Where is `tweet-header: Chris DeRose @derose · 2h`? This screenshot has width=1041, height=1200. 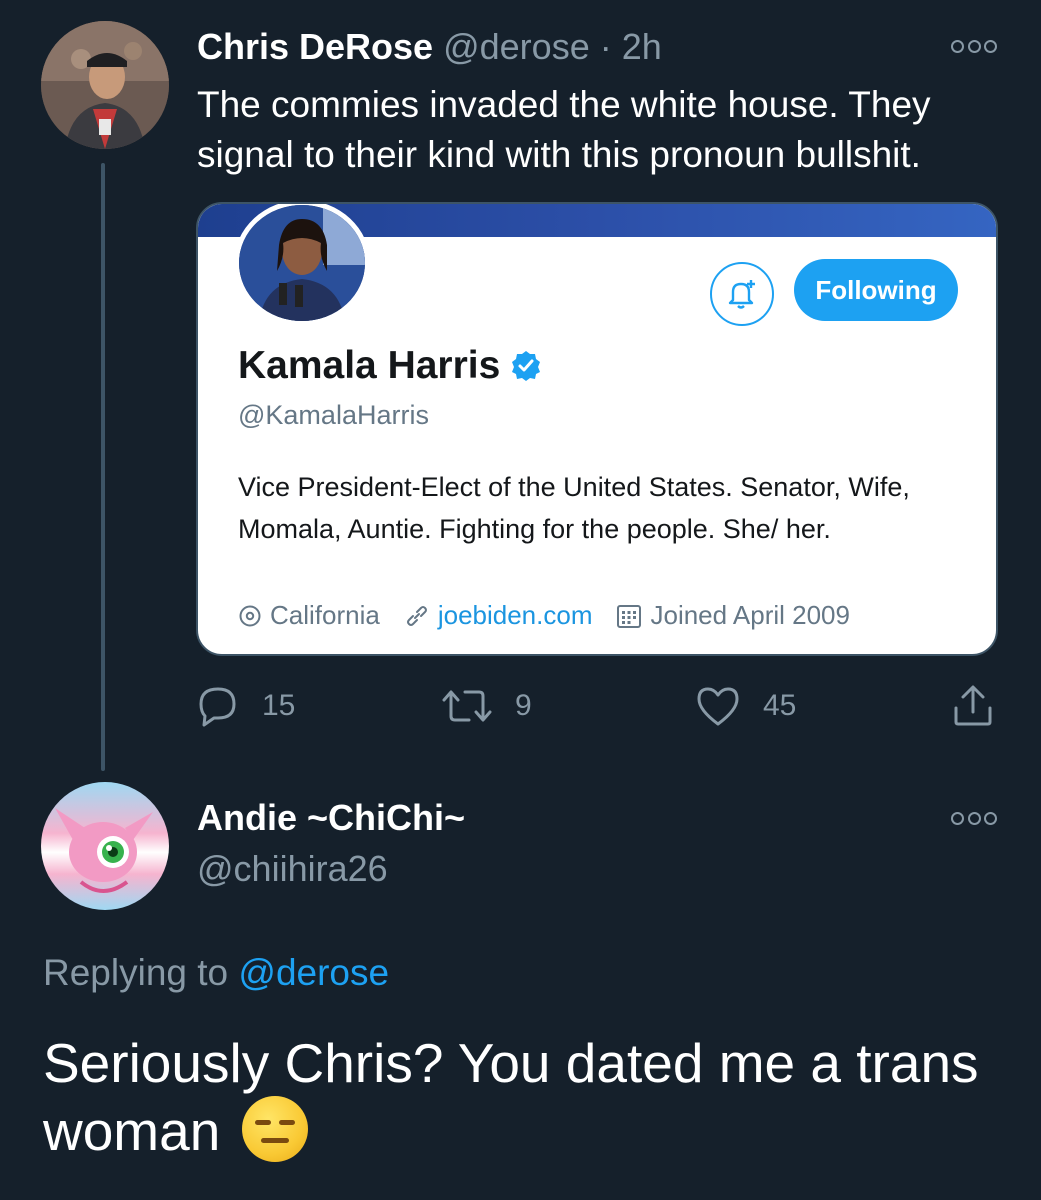 tweet-header: Chris DeRose @derose · 2h is located at coordinates (429, 47).